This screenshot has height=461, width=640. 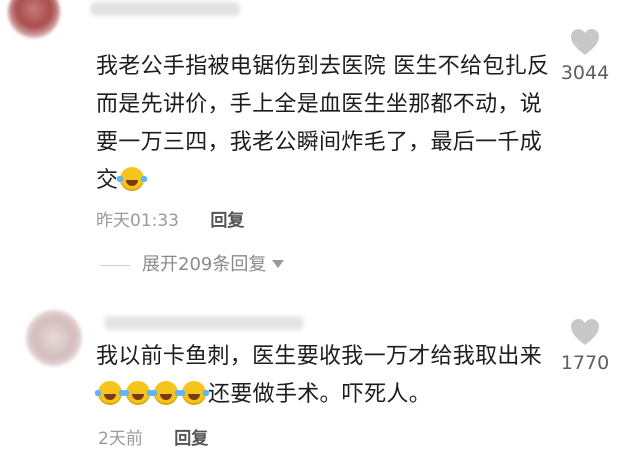 What do you see at coordinates (585, 73) in the screenshot?
I see `like-count: 3044` at bounding box center [585, 73].